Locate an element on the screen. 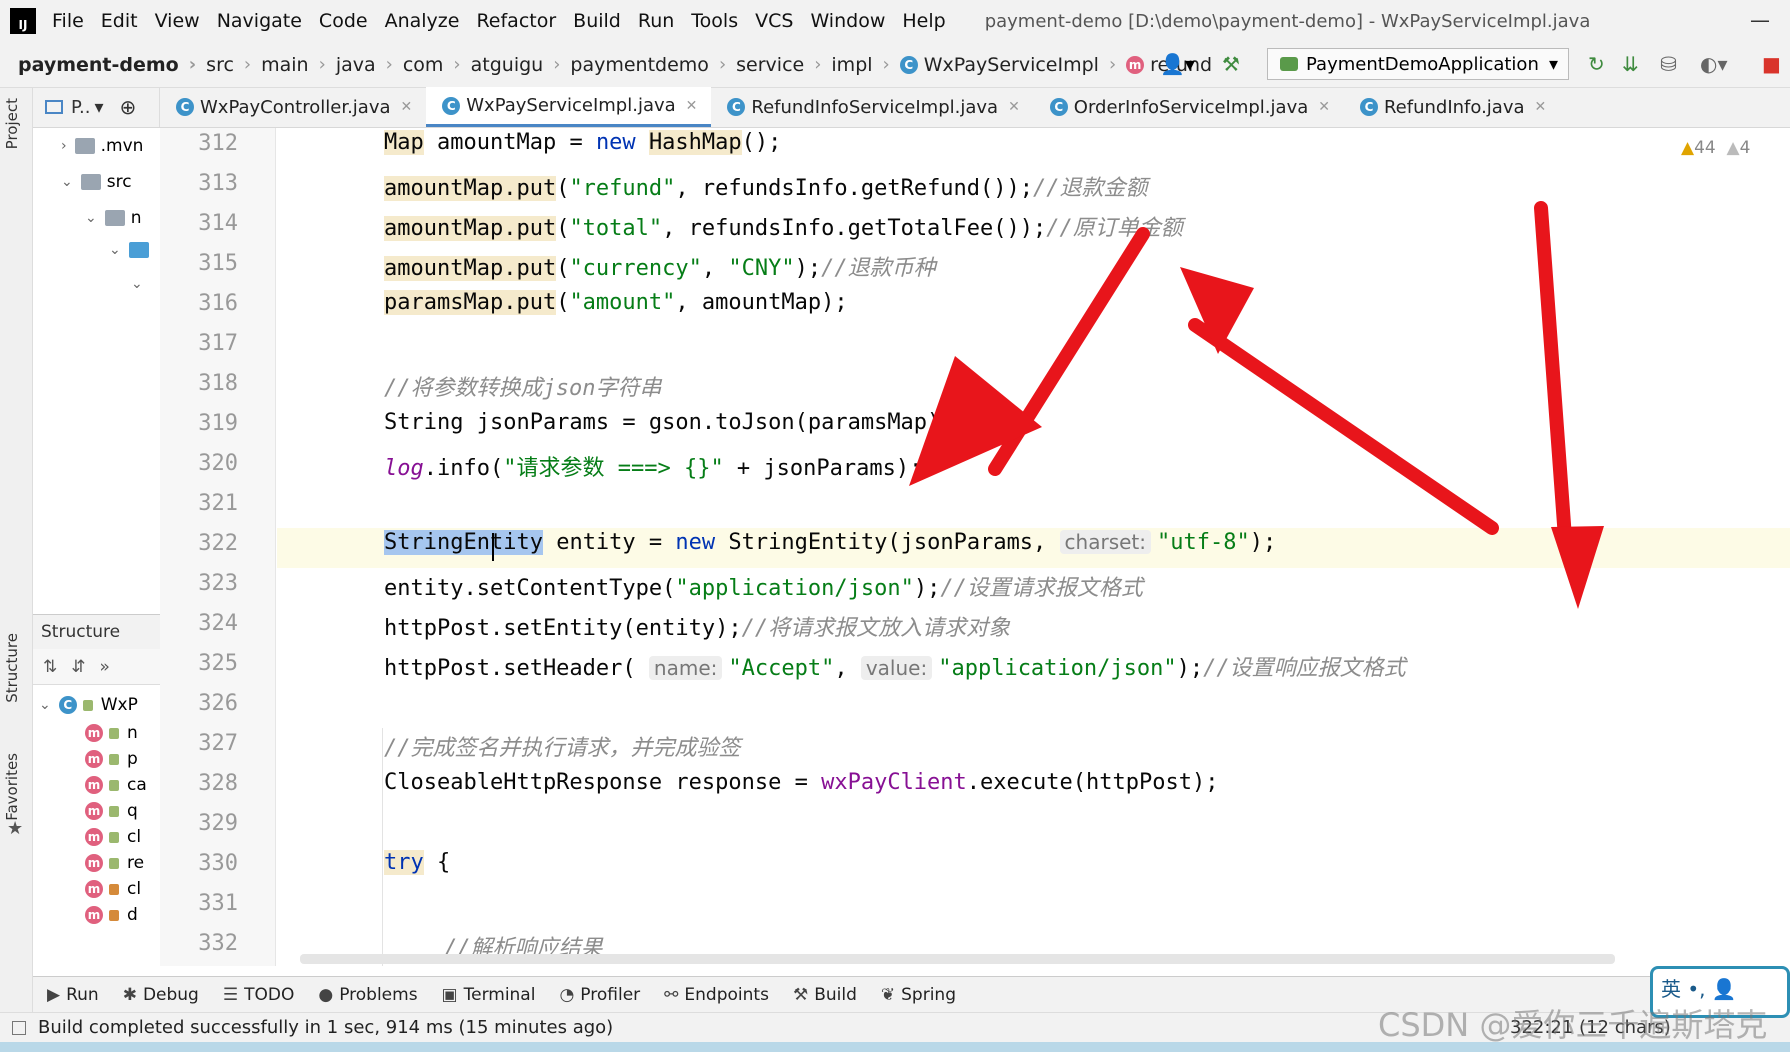  chevron-down-icon: ⌄ is located at coordinates (137, 284).